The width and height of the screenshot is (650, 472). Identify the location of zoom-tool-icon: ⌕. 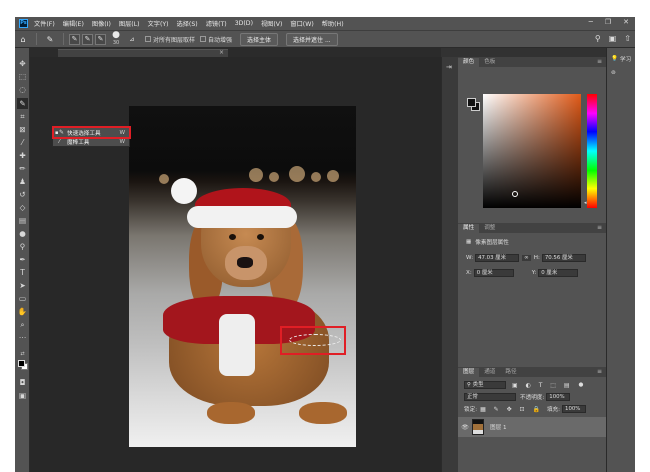
(22, 324).